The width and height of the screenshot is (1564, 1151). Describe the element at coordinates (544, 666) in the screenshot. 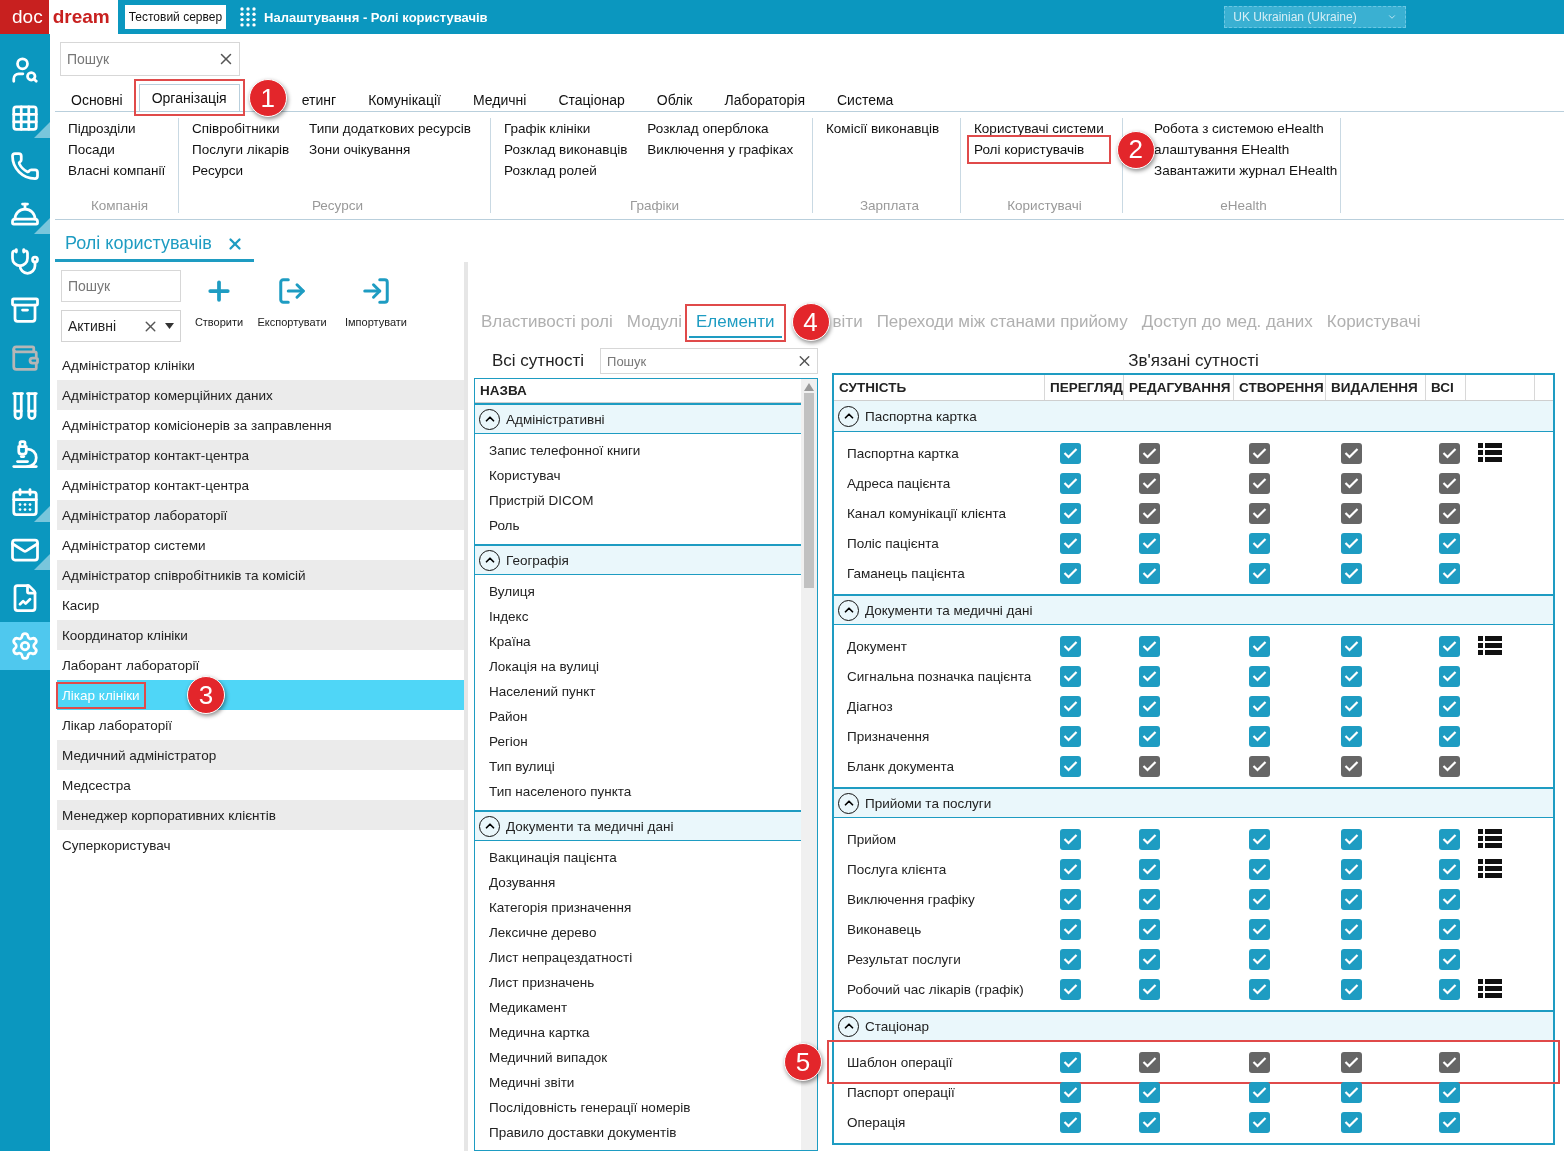

I see `entity-item: Локація на вулиці` at that location.